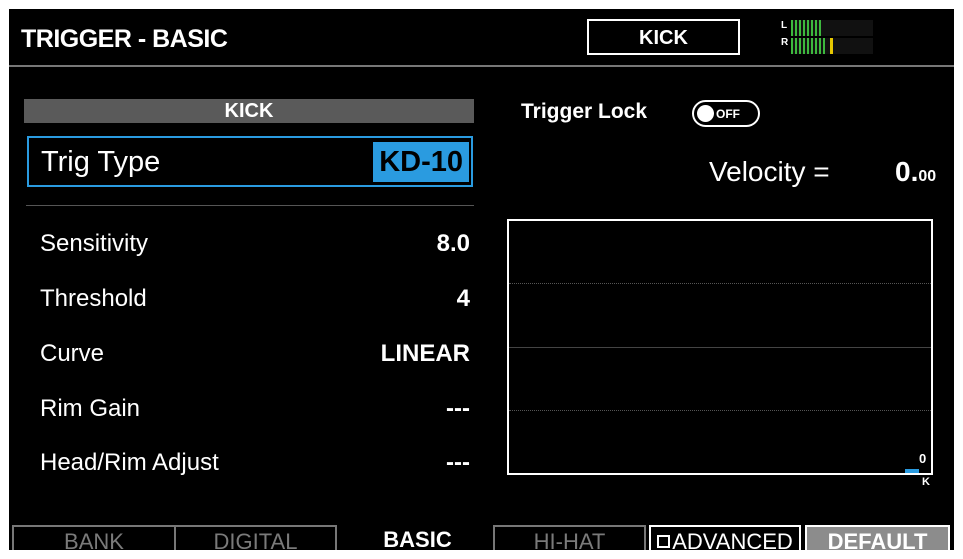 This screenshot has width=963, height=559. I want to click on external-link-icon, so click(664, 541).